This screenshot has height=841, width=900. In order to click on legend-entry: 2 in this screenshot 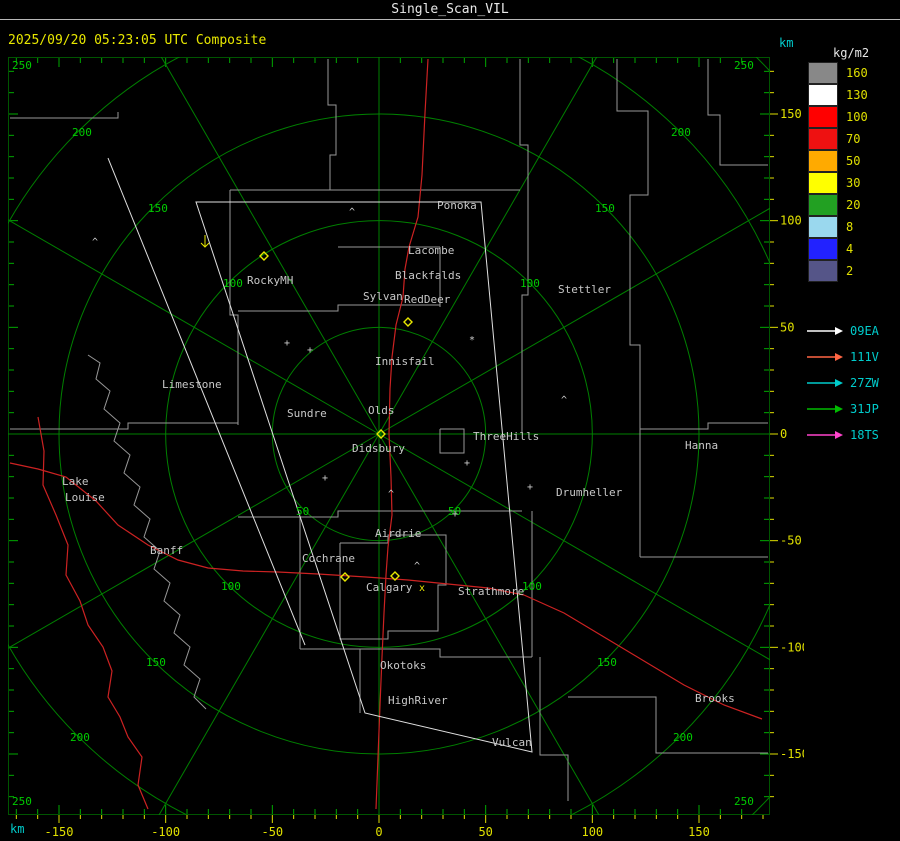, I will do `click(838, 271)`.